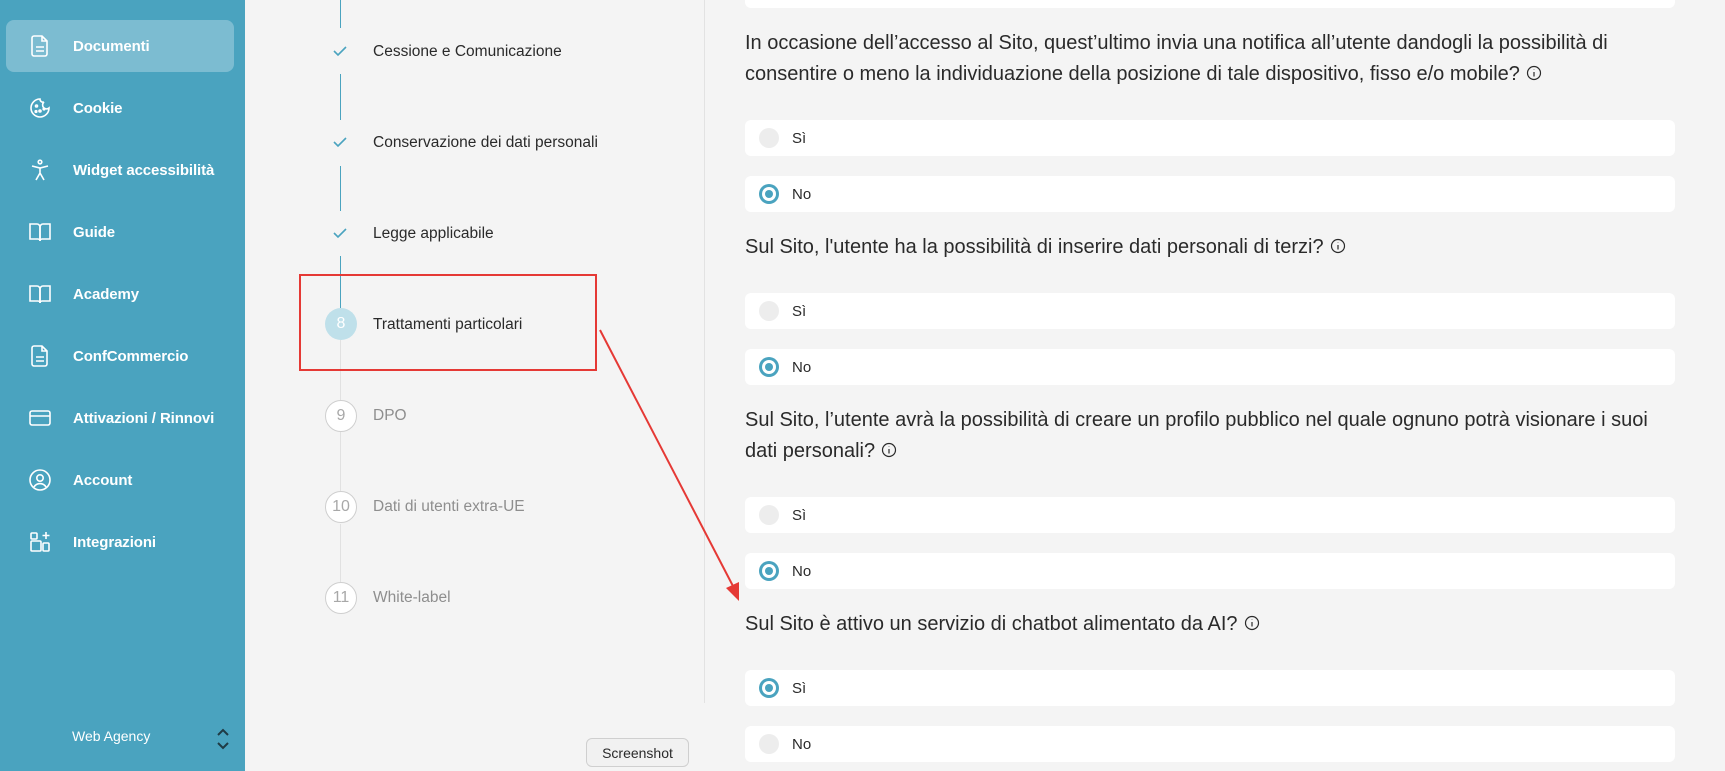  What do you see at coordinates (412, 597) in the screenshot?
I see `step-label: White-label` at bounding box center [412, 597].